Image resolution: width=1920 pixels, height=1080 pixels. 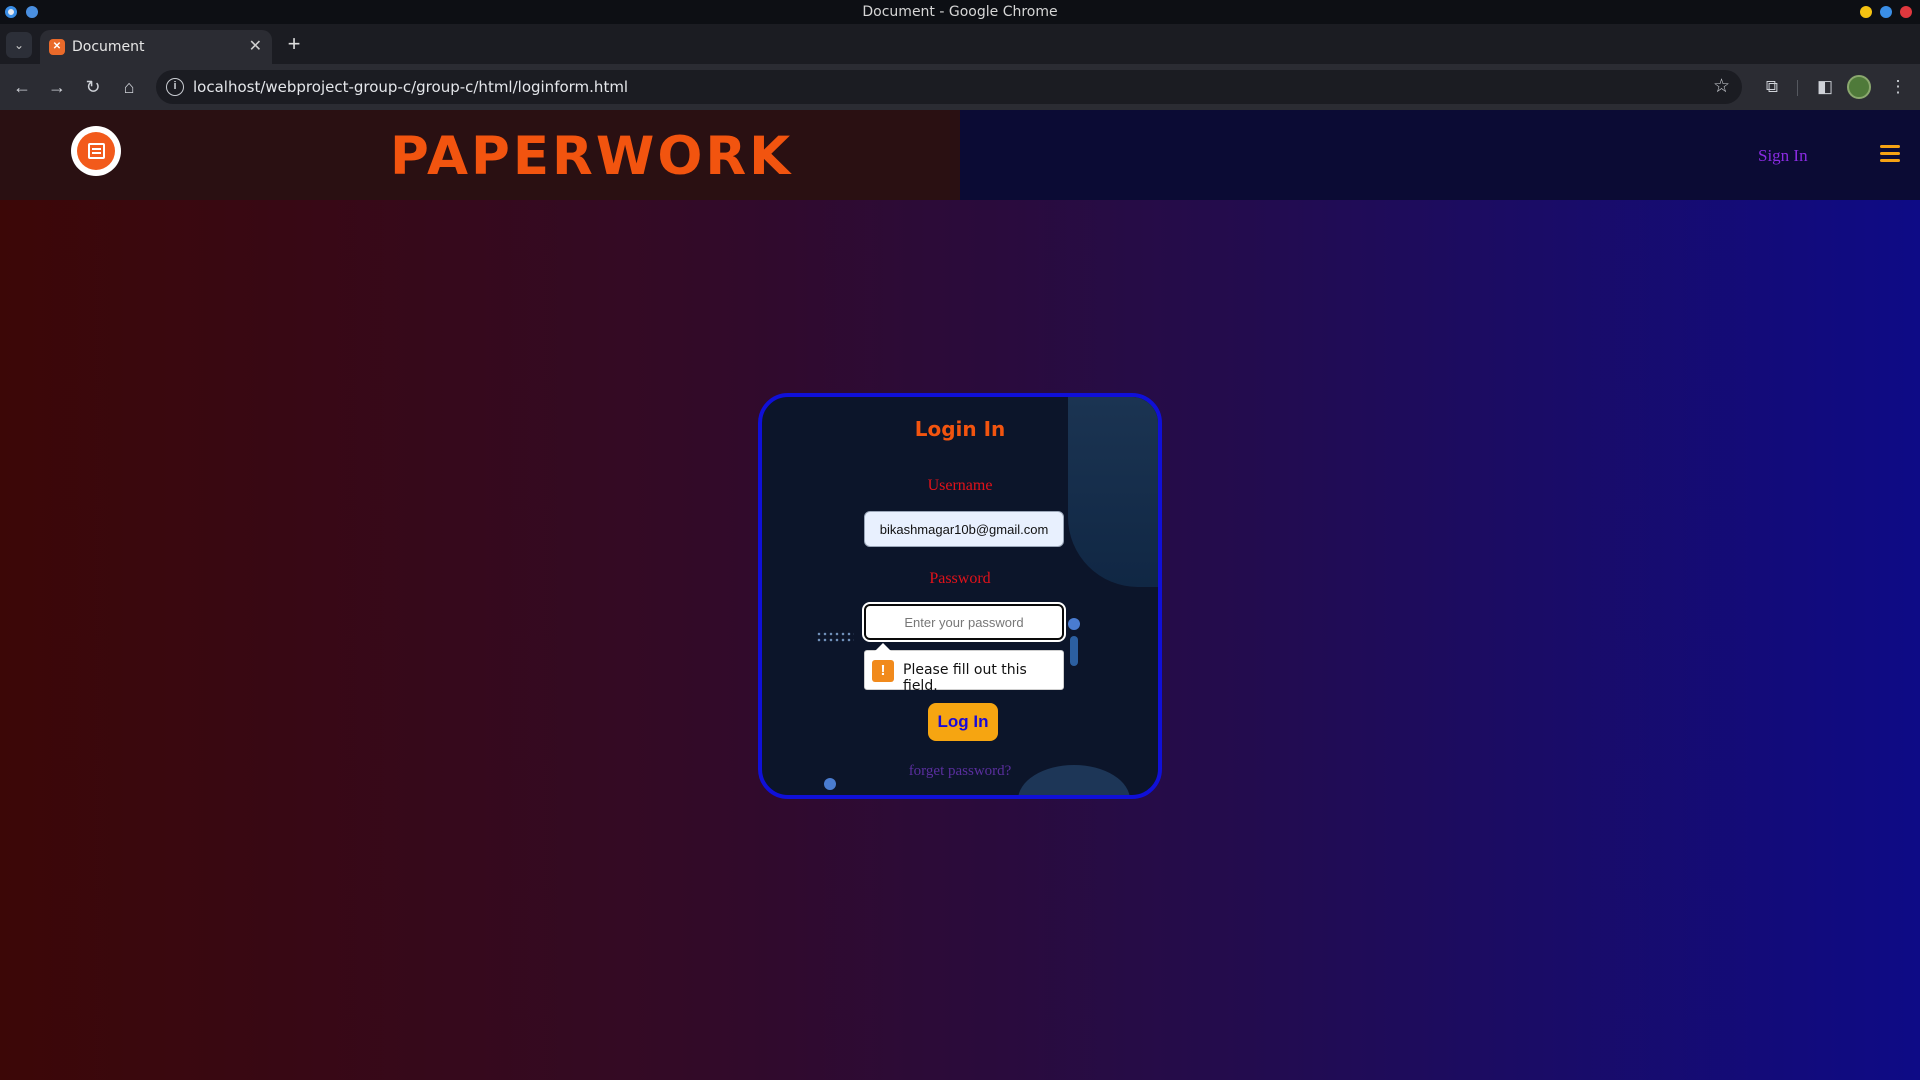 I want to click on forward-icon: →, so click(x=57, y=87).